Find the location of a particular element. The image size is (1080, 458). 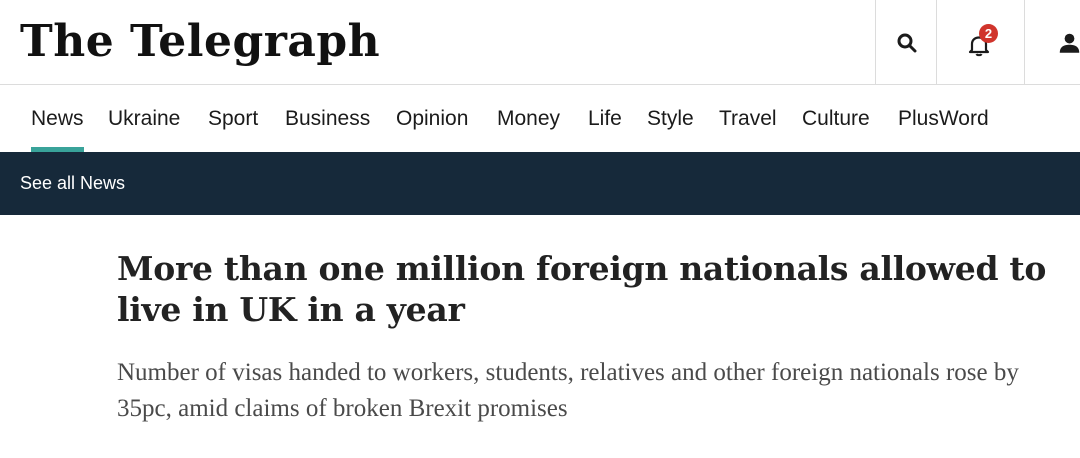

nav-item-plusword: PlusWord is located at coordinates (943, 118).